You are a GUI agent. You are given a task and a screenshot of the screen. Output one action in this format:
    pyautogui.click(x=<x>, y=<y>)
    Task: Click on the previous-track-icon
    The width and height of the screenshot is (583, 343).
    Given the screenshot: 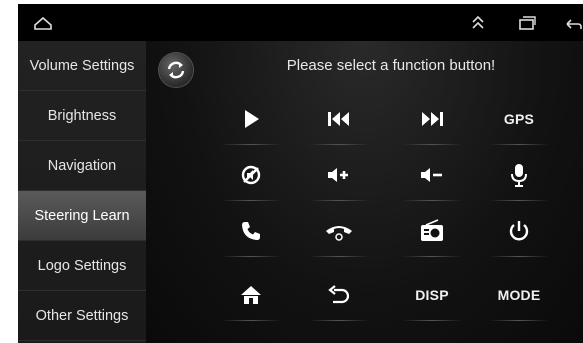 What is the action you would take?
    pyautogui.click(x=338, y=119)
    